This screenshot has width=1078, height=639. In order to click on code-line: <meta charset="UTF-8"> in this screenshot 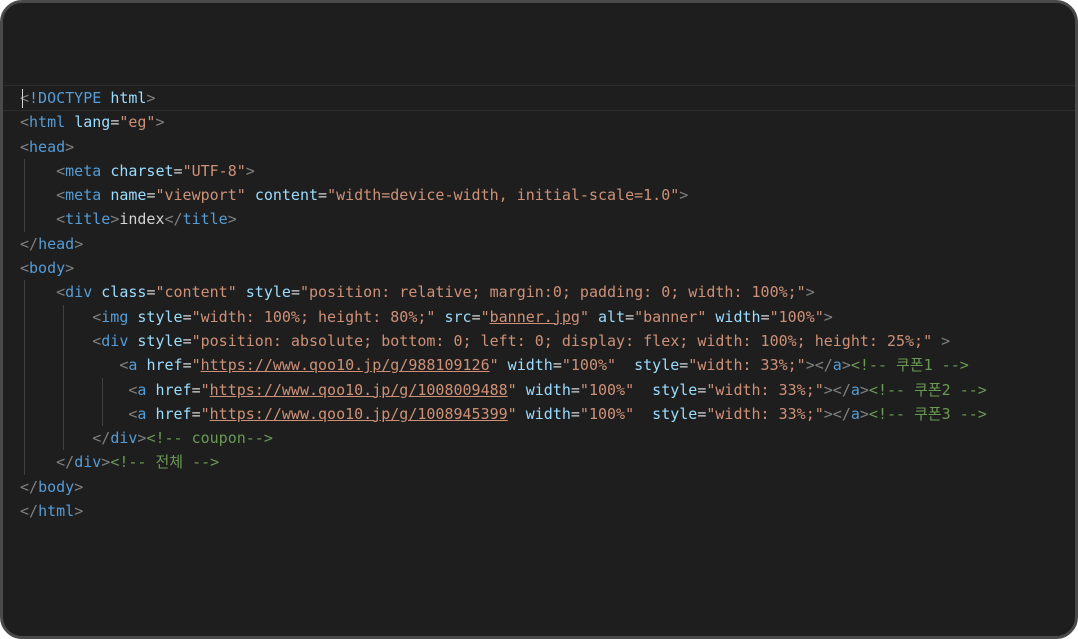, I will do `click(547, 171)`.